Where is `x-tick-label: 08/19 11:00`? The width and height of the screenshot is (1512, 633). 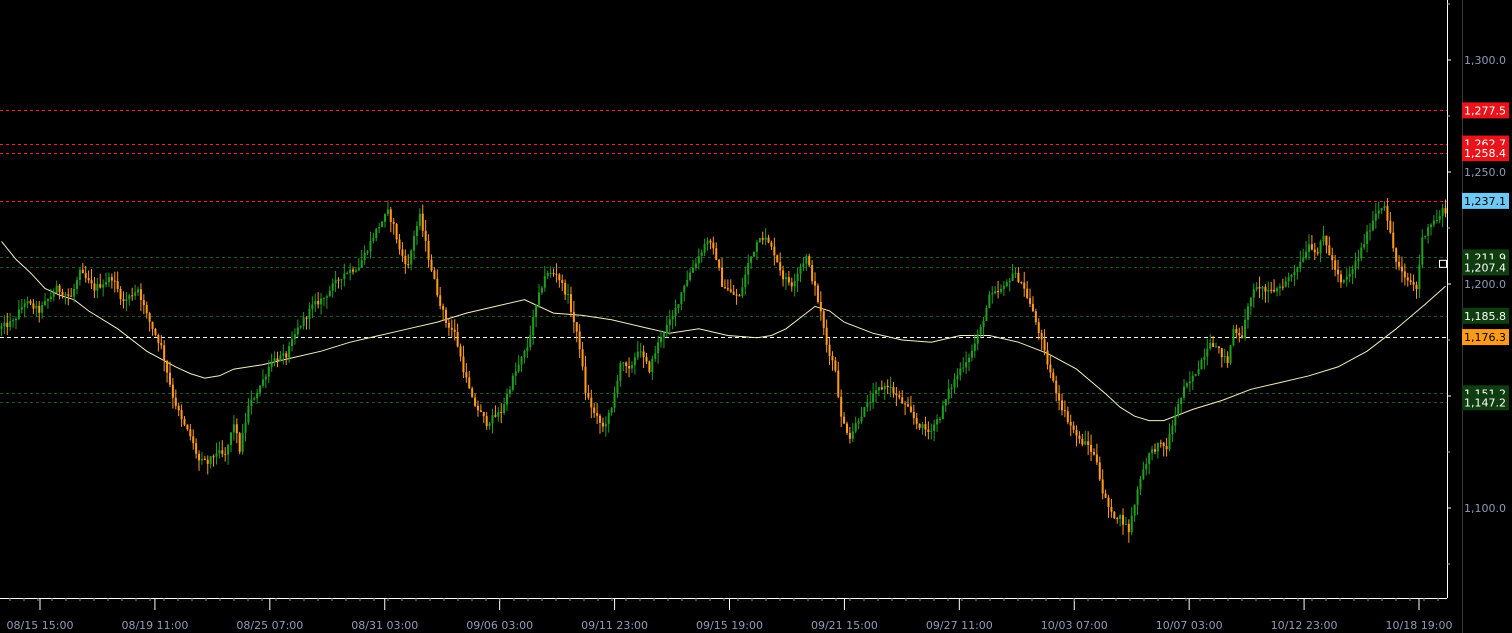 x-tick-label: 08/19 11:00 is located at coordinates (154, 625).